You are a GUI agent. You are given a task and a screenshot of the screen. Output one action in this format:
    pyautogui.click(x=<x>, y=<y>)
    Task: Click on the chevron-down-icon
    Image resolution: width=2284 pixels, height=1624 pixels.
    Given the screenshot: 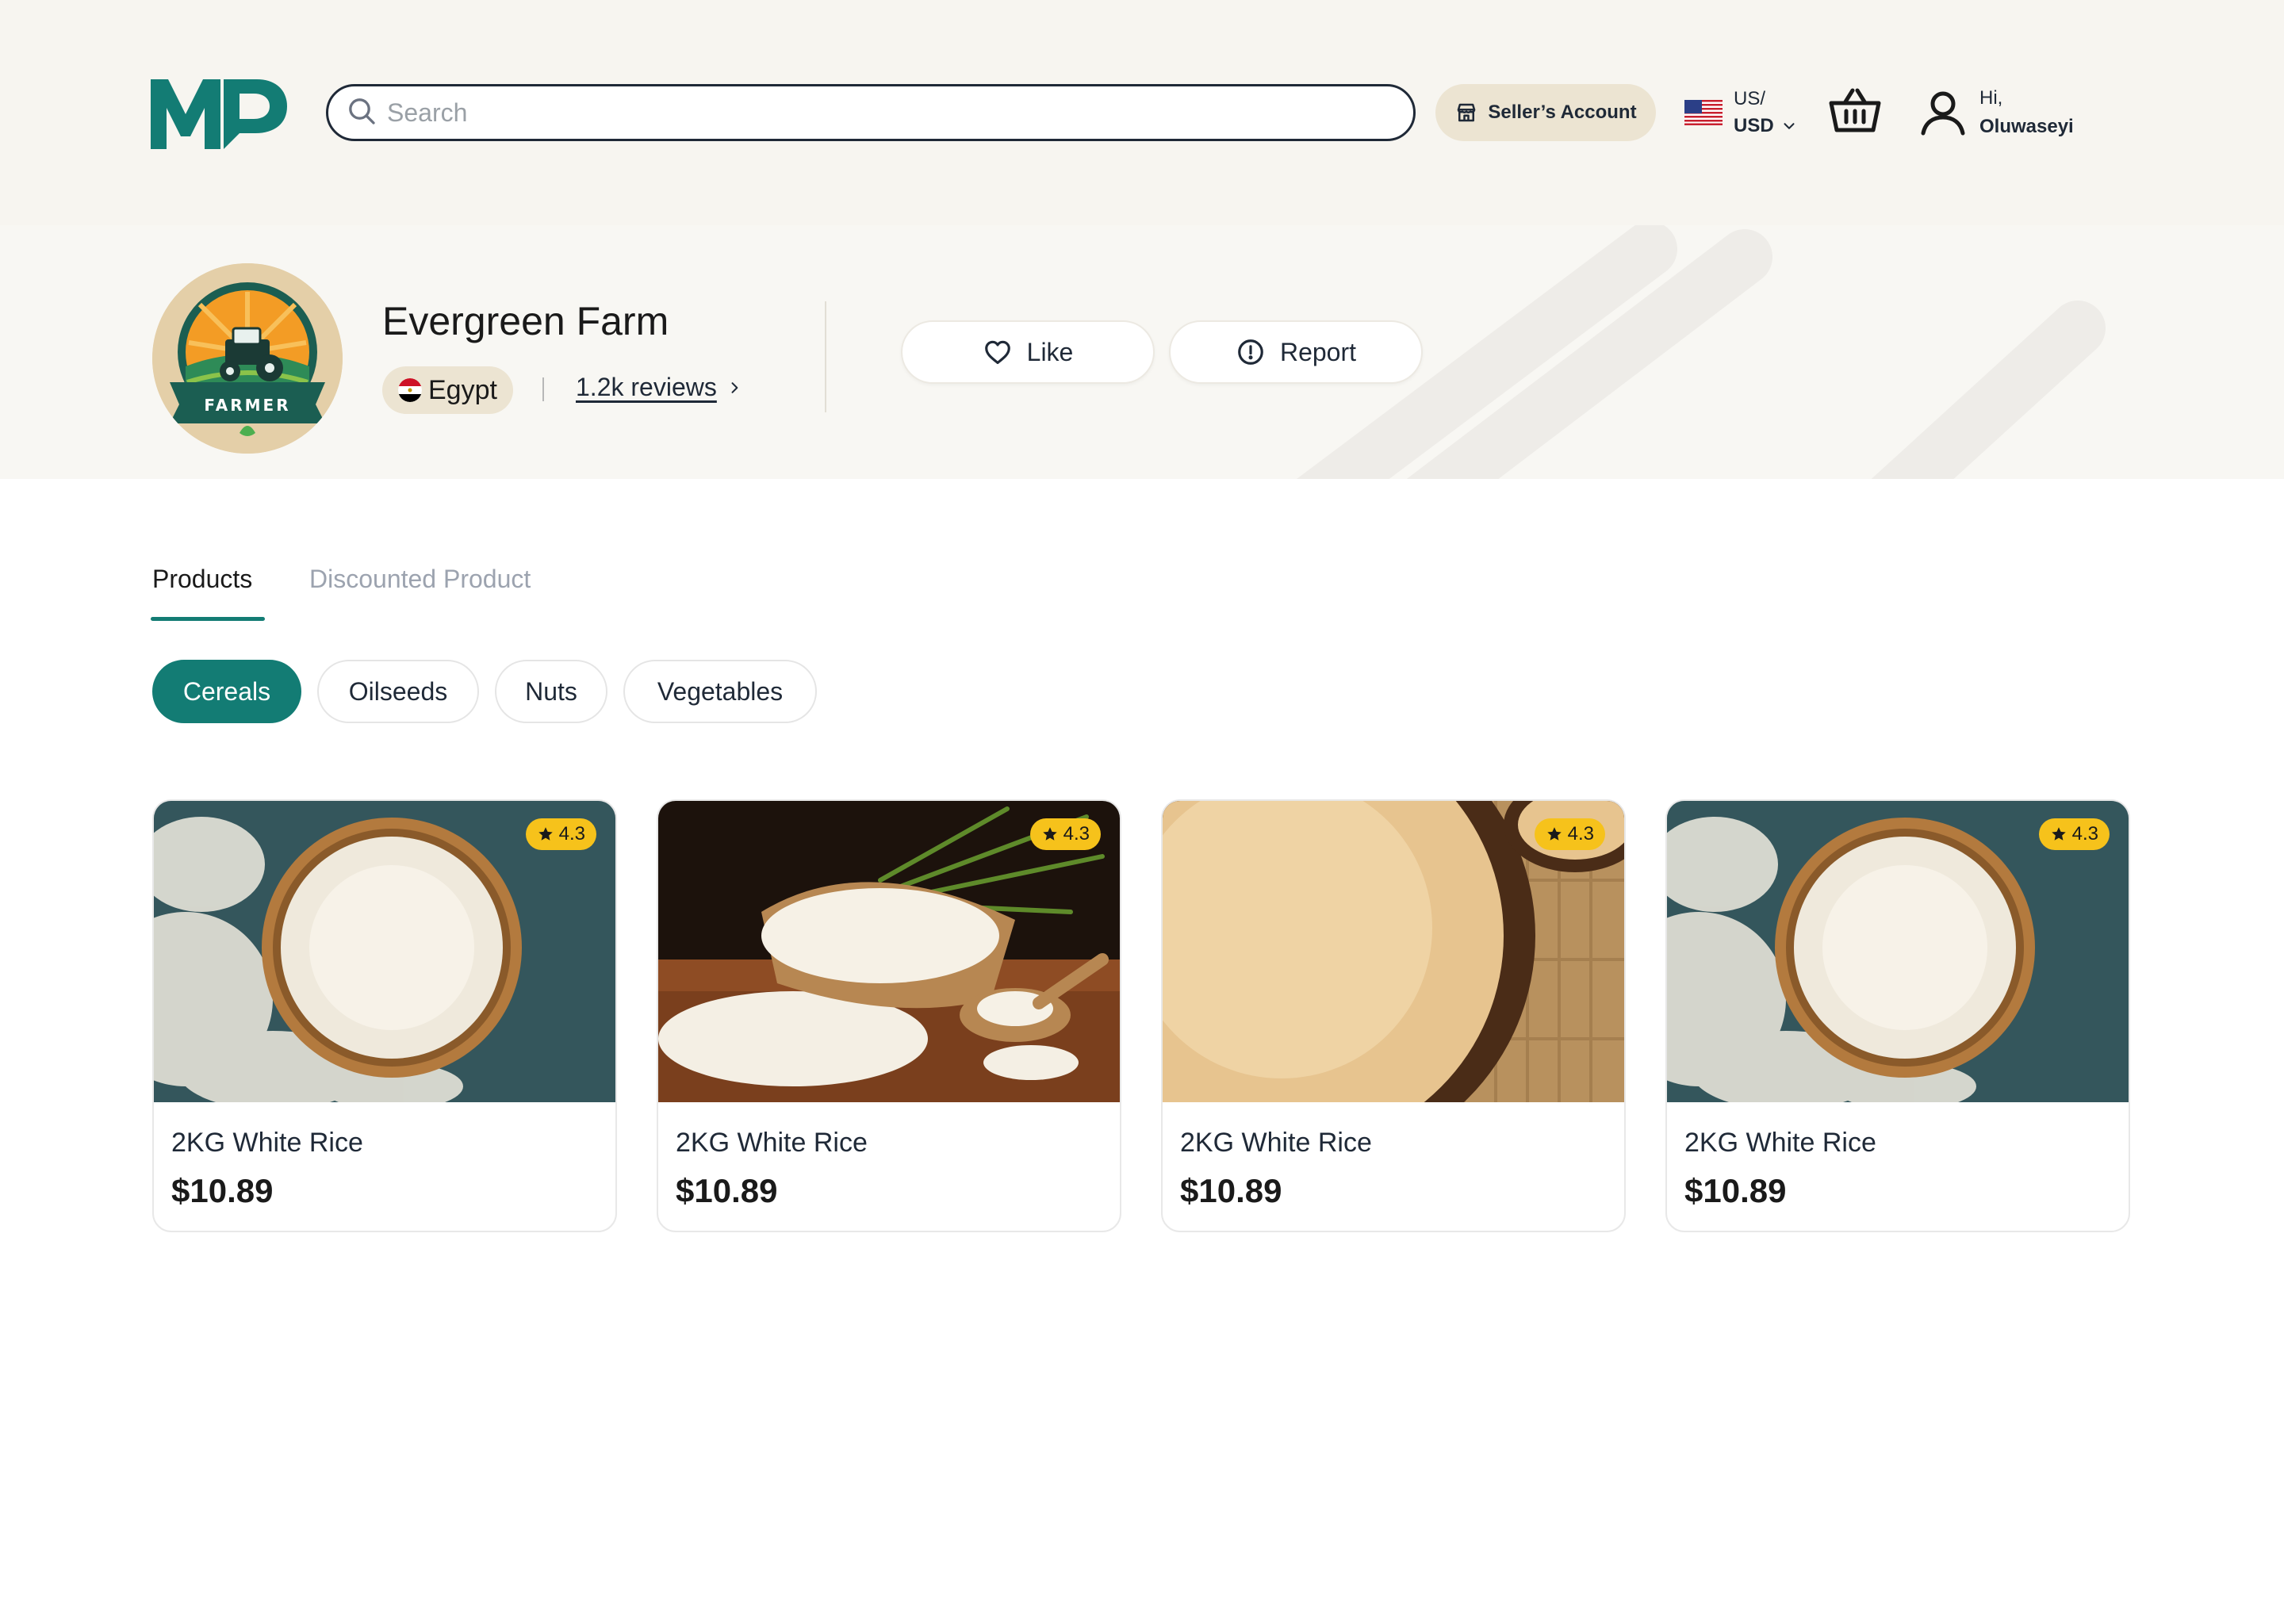 What is the action you would take?
    pyautogui.click(x=1789, y=126)
    